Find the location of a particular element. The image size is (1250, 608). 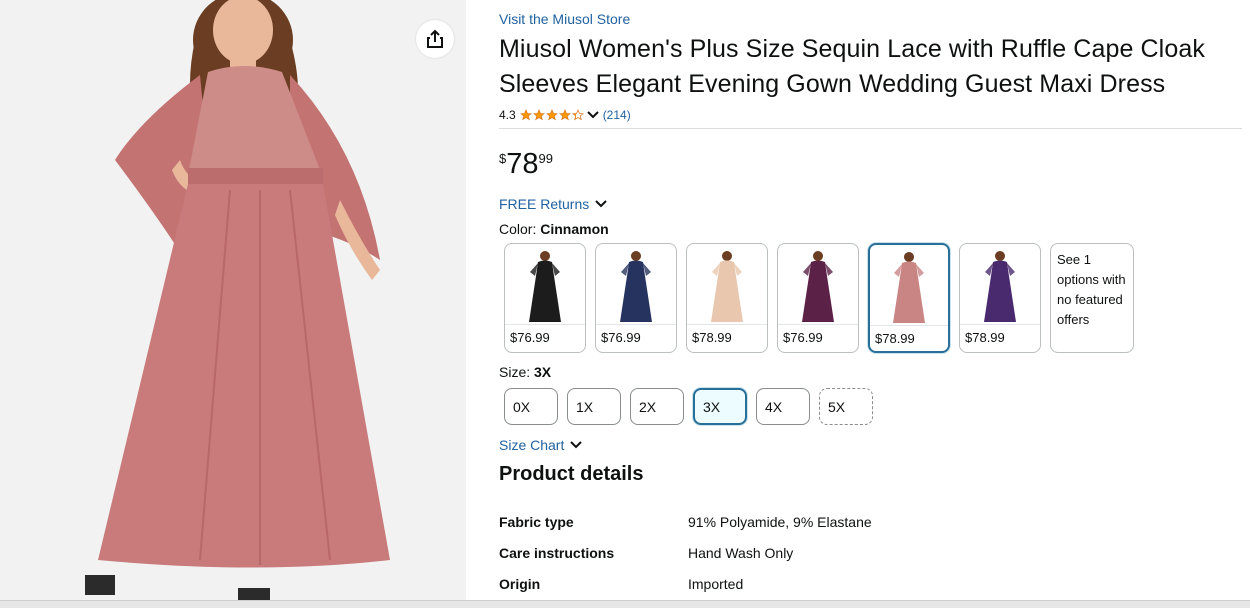

star-rating is located at coordinates (552, 115).